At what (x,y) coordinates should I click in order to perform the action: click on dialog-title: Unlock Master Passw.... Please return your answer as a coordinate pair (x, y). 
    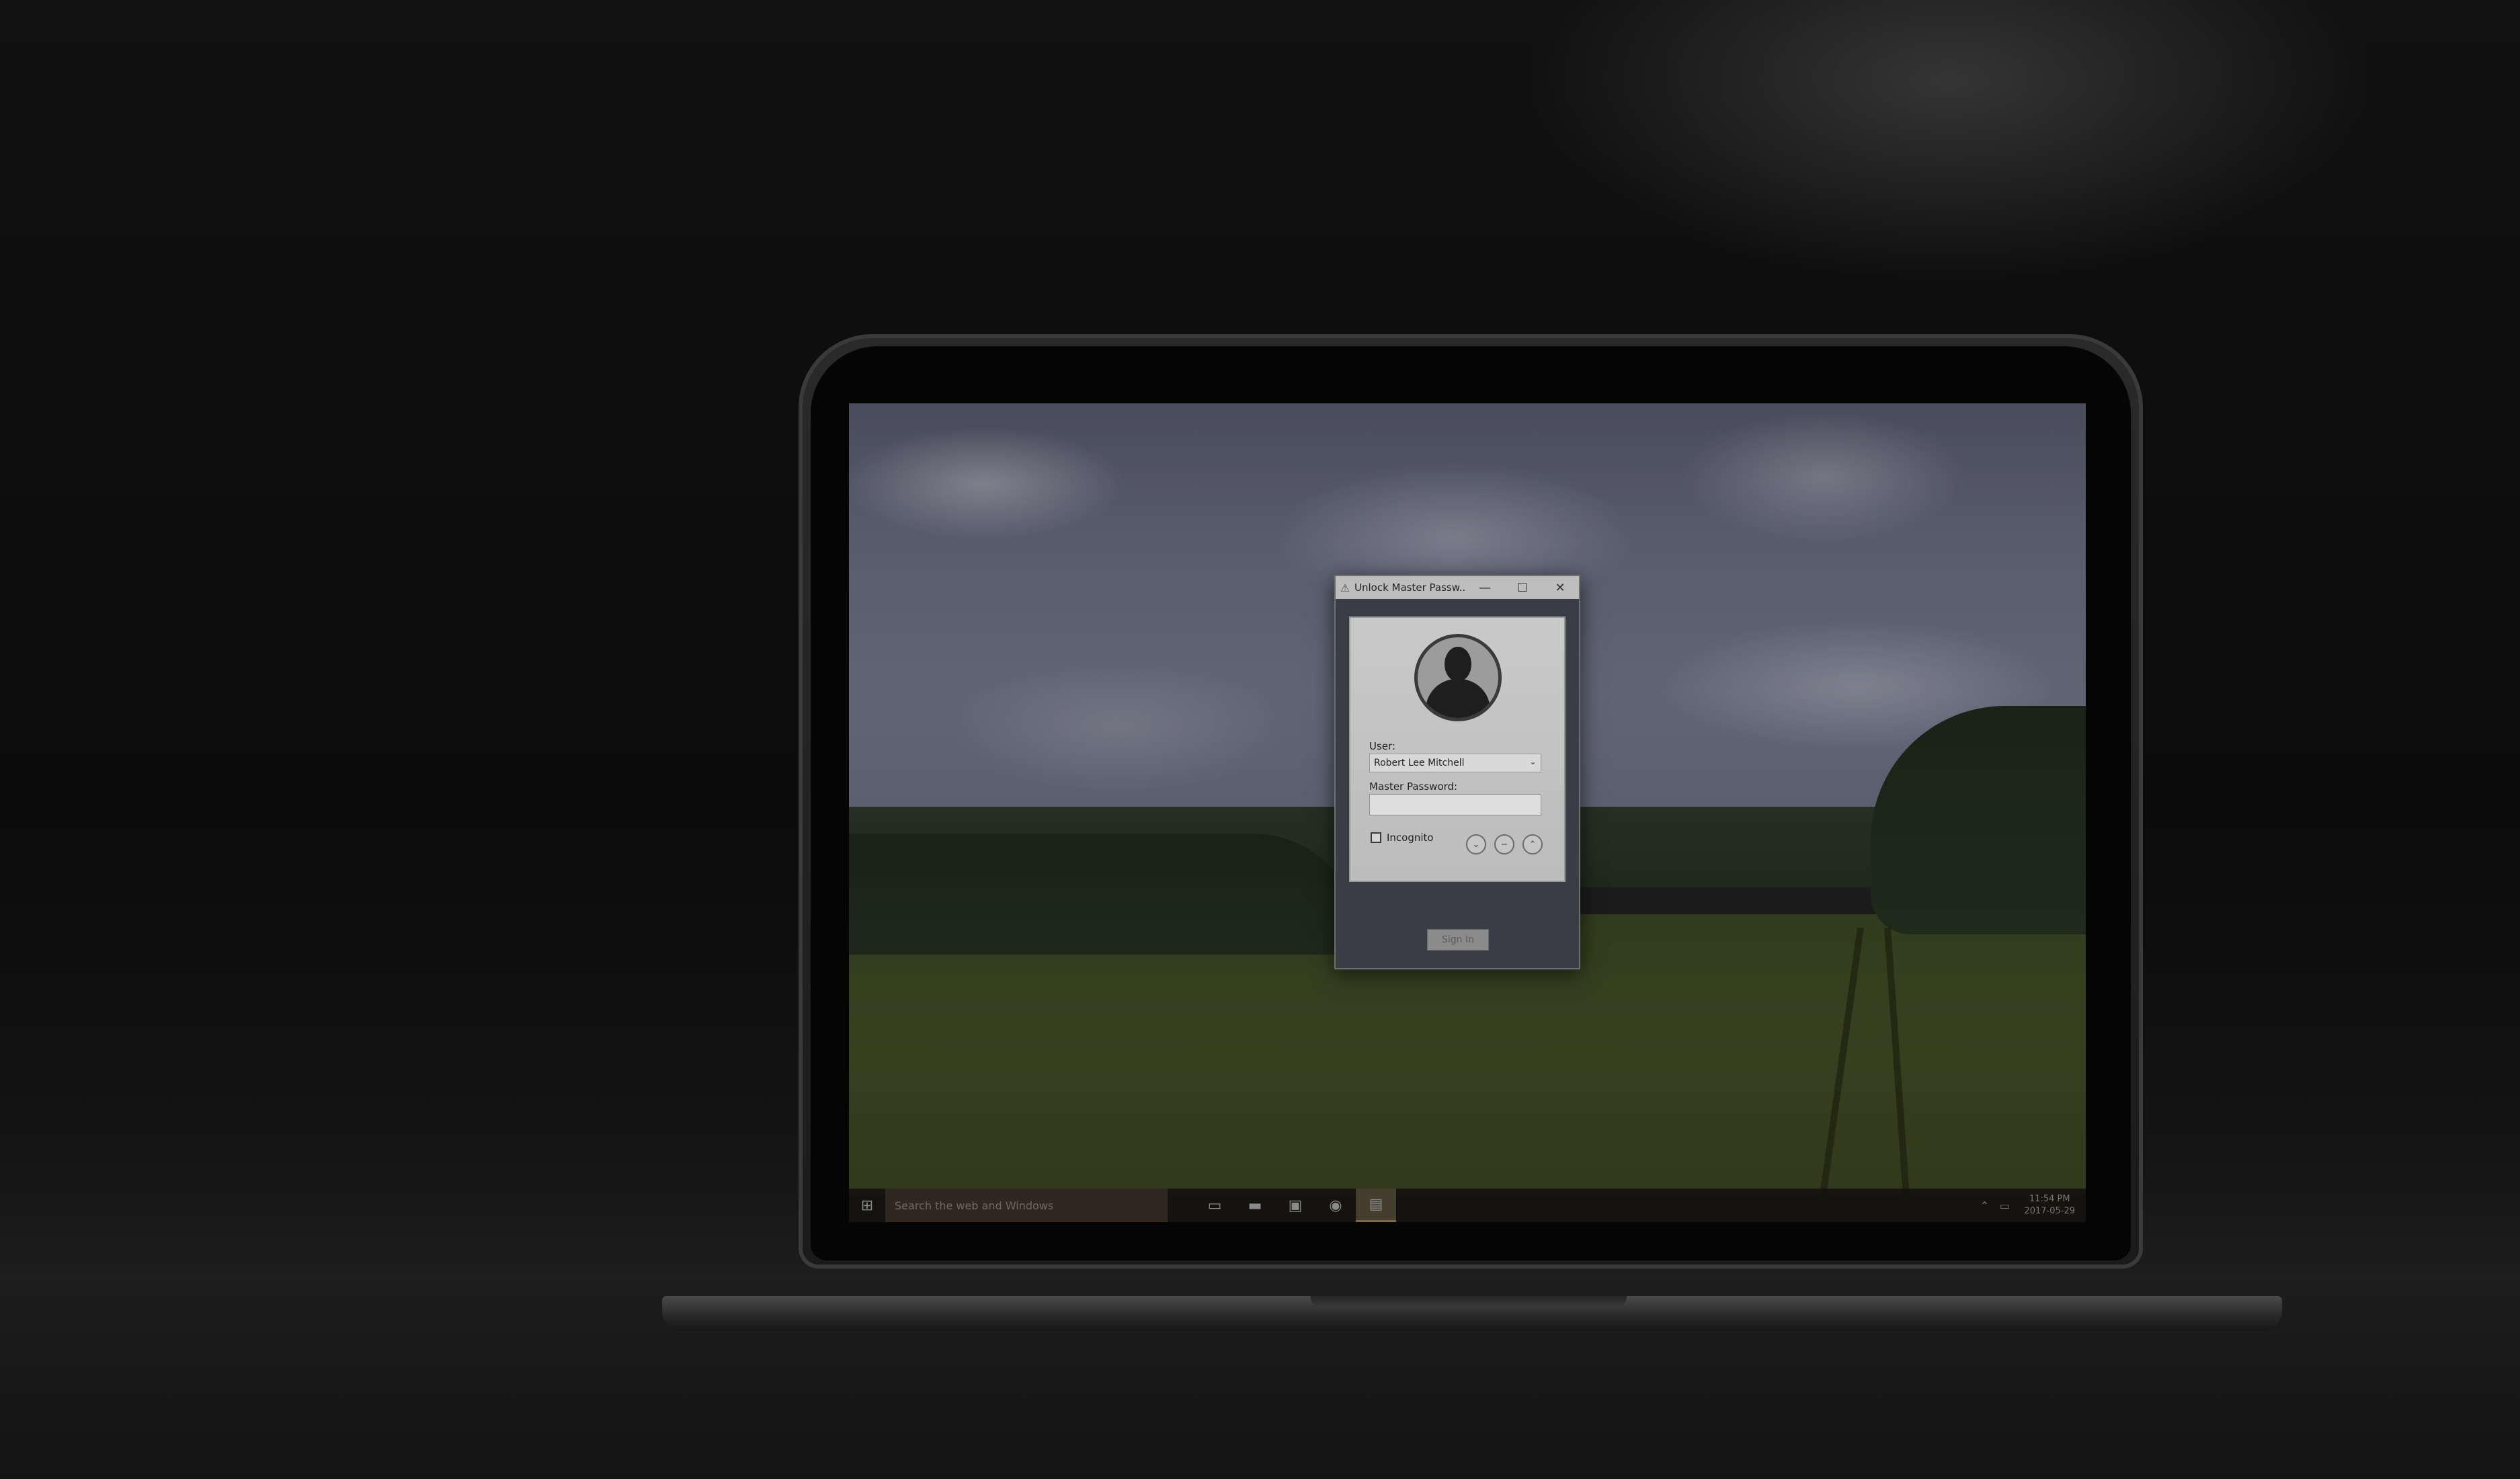
    Looking at the image, I should click on (1410, 588).